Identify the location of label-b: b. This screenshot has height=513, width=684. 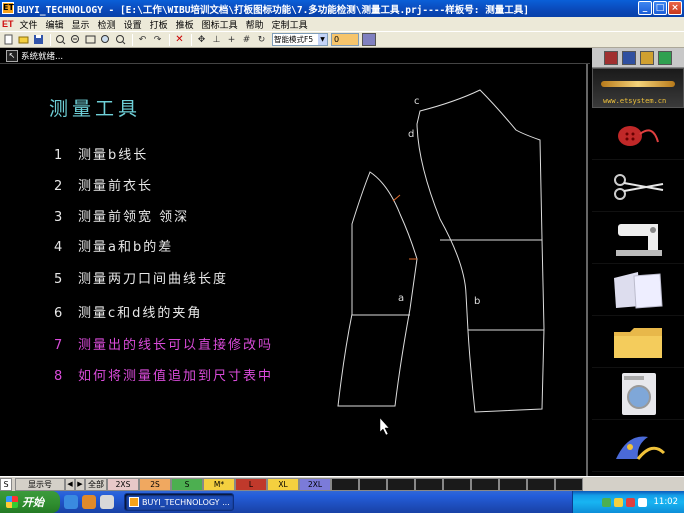
(477, 301).